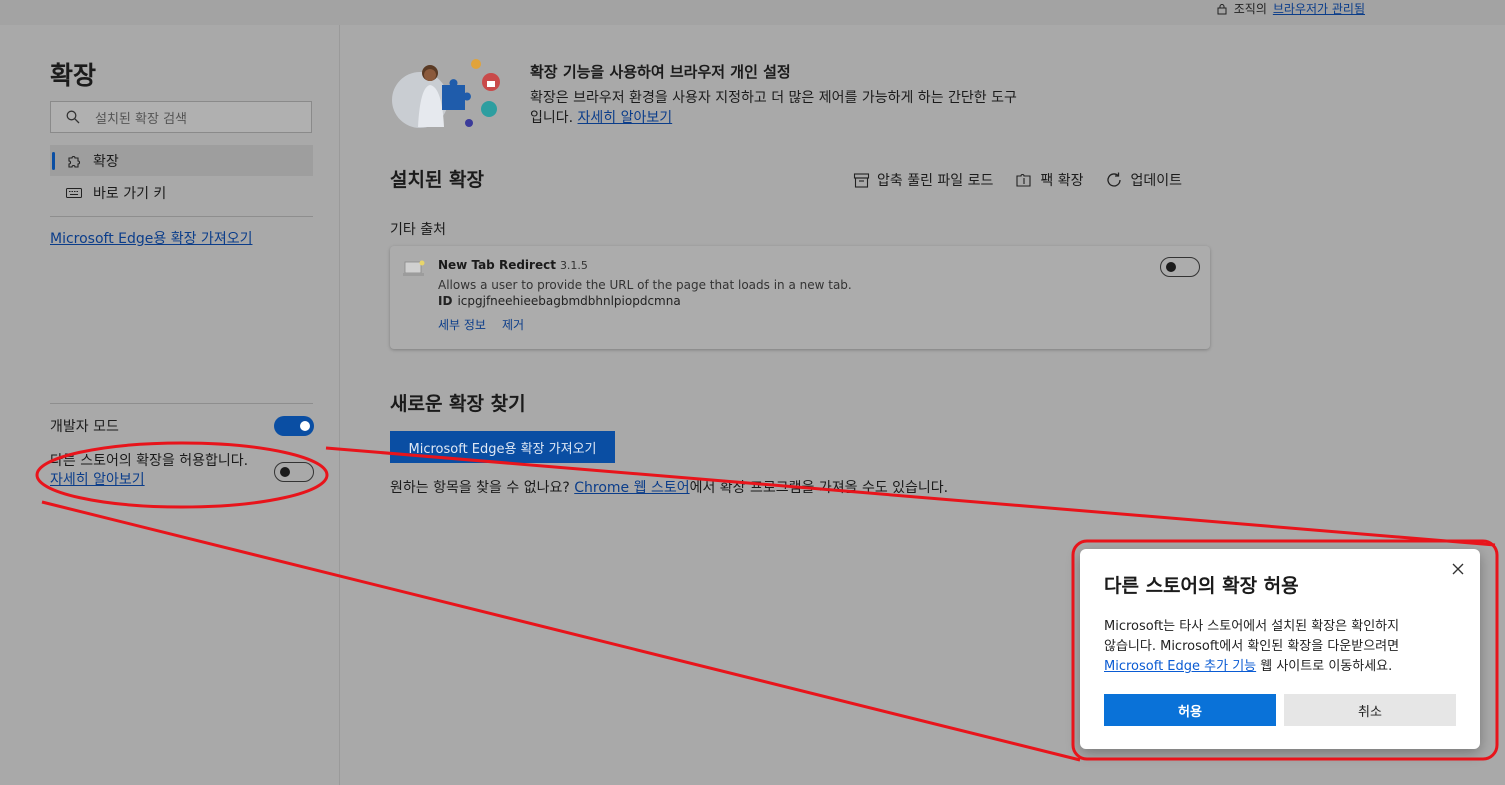  Describe the element at coordinates (935, 181) in the screenshot. I see `toolbar-label: 압축 풀린 파일 로드` at that location.